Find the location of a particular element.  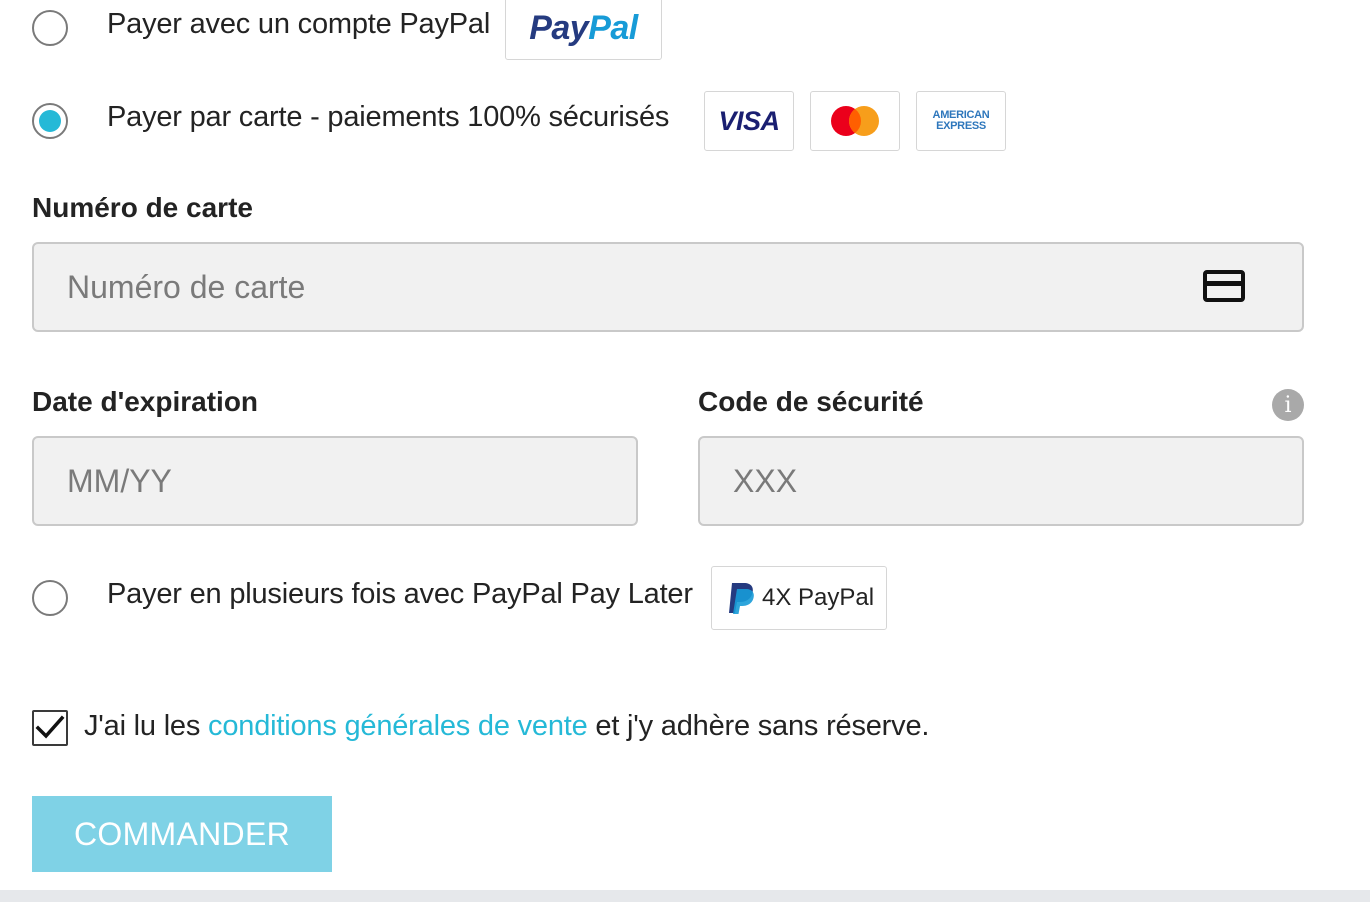

order-button: COMMANDER is located at coordinates (182, 834).